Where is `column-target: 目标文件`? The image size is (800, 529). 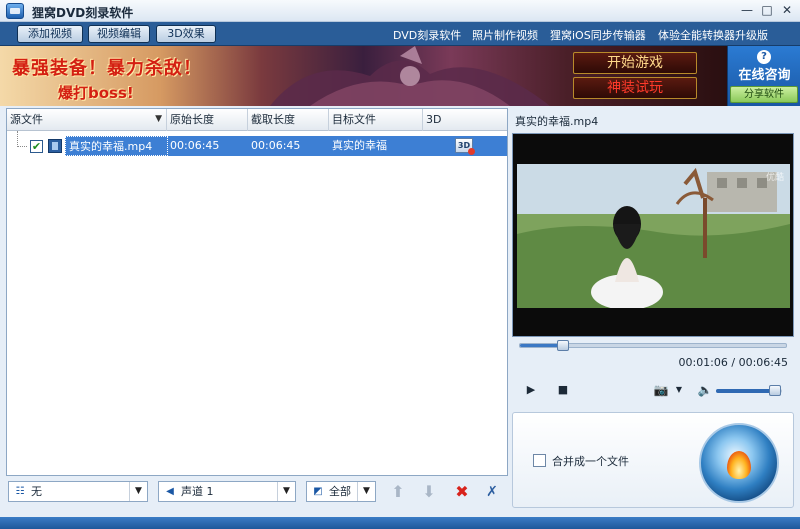
column-target: 目标文件 is located at coordinates (376, 120).